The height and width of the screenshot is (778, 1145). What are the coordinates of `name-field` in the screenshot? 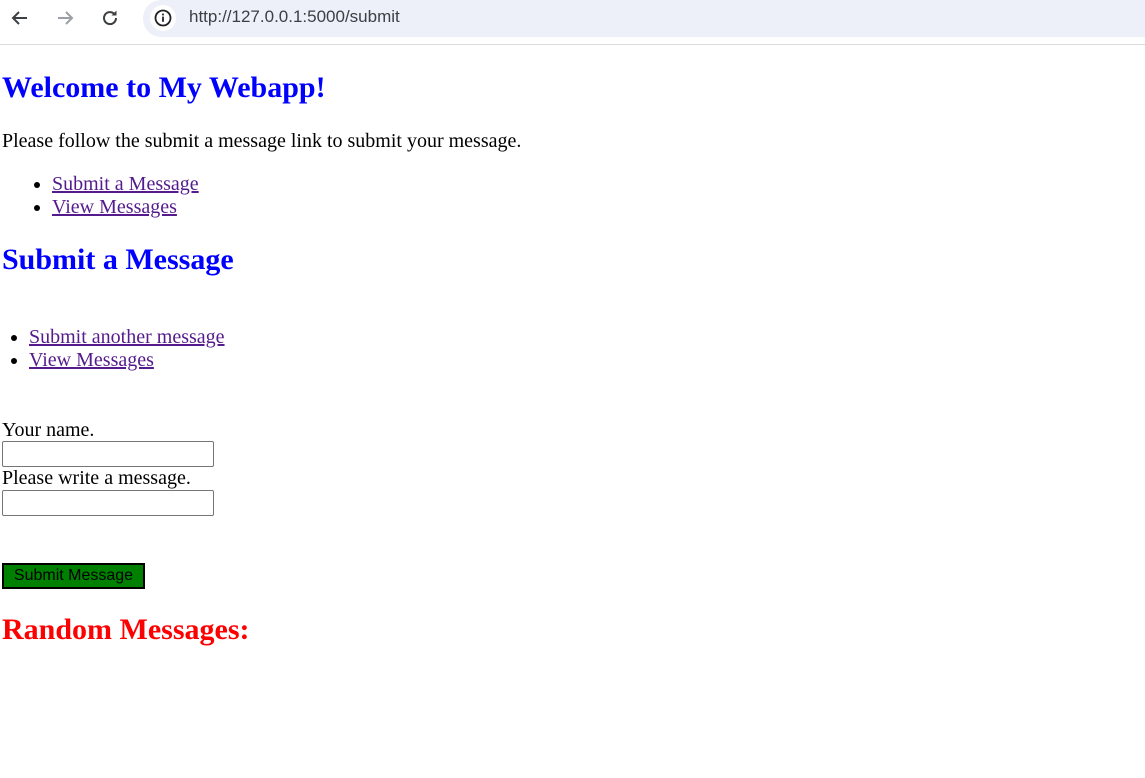 It's located at (108, 454).